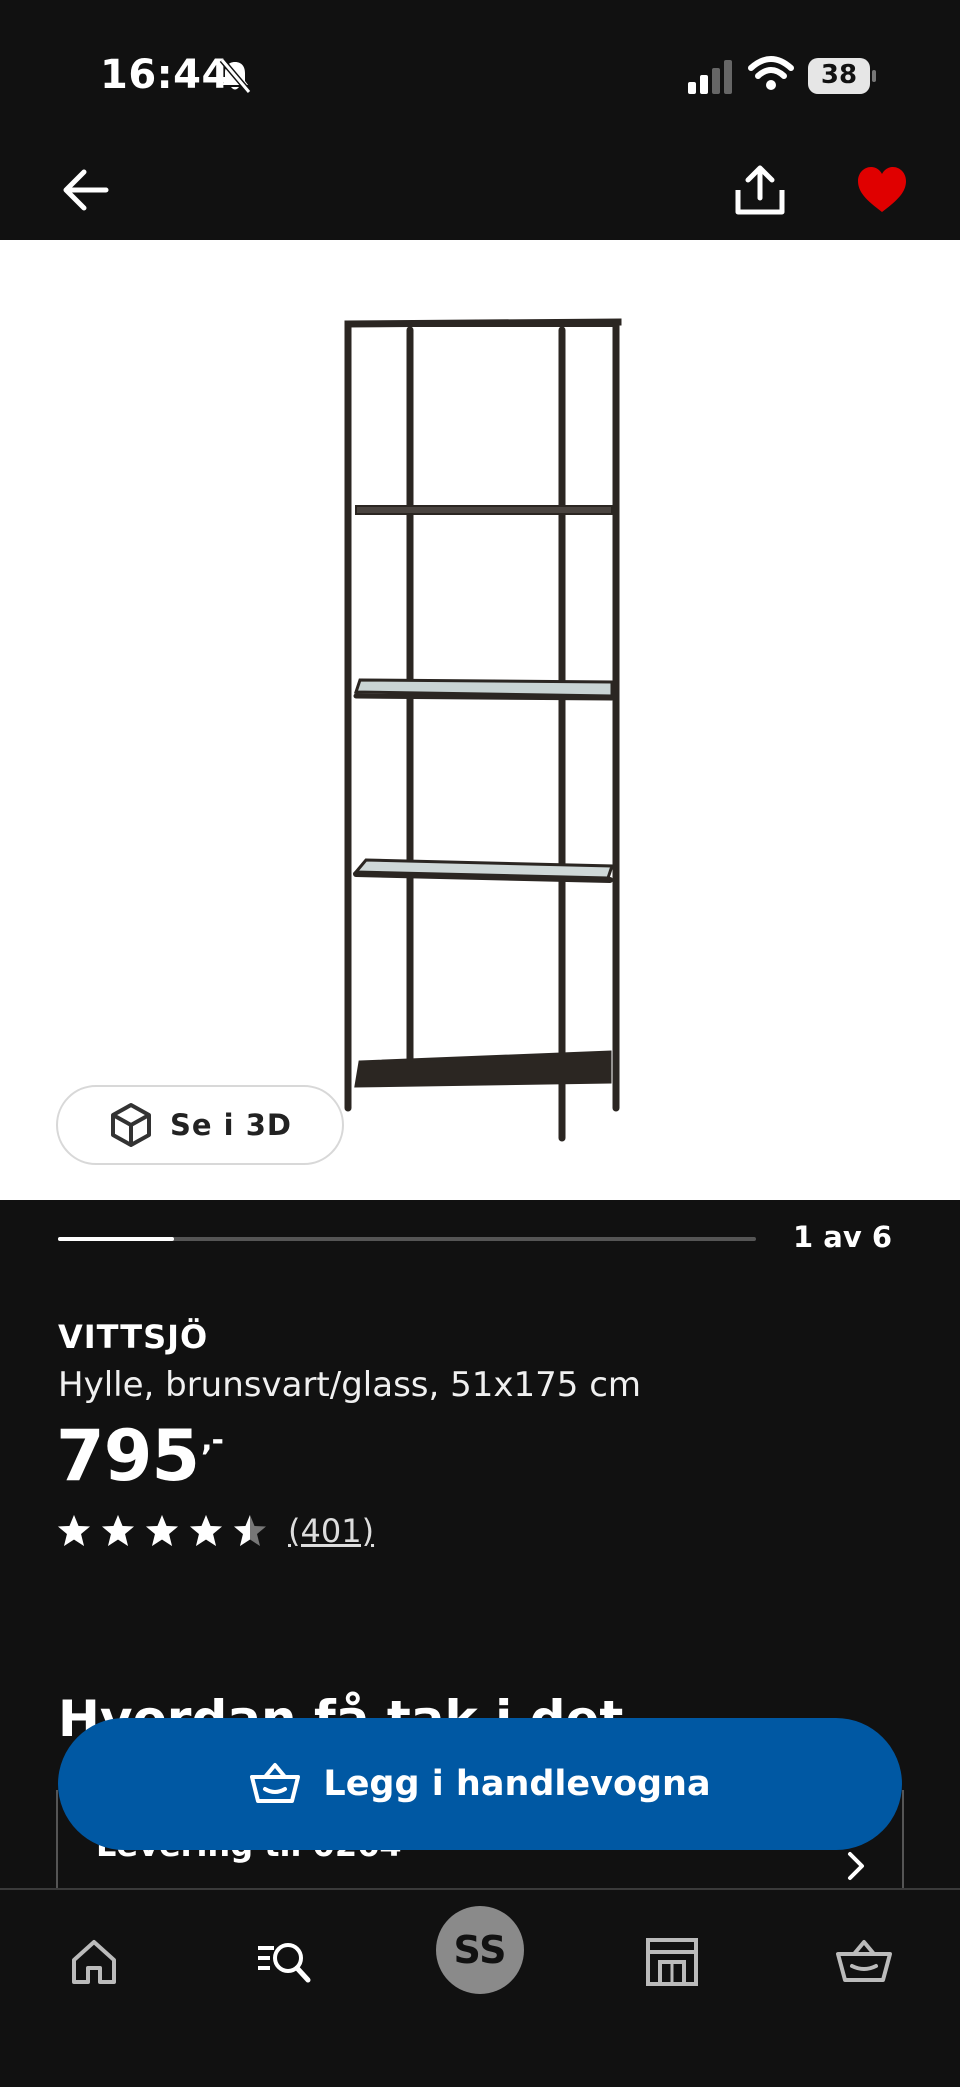  Describe the element at coordinates (116, 1239) in the screenshot. I see `gallery-progress-fill` at that location.